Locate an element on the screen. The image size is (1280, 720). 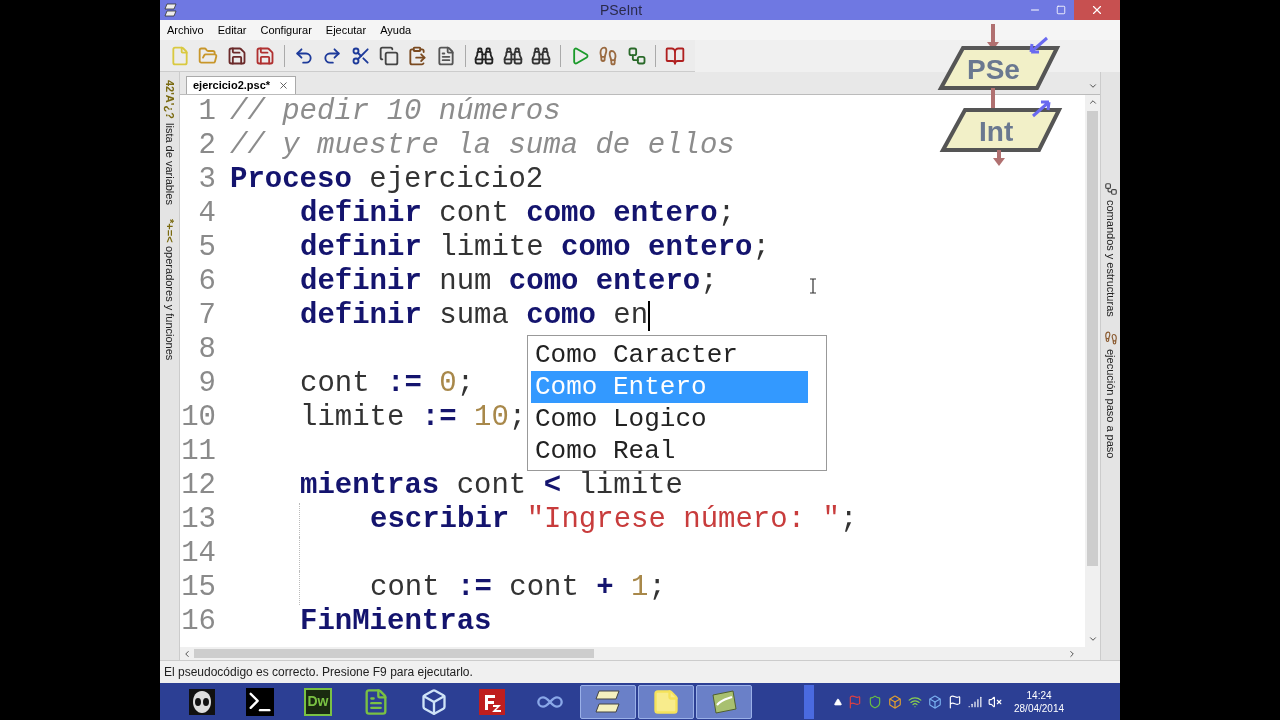
side-panel-tab: 42'A'¿? lista de variables is located at coordinates (169, 142).